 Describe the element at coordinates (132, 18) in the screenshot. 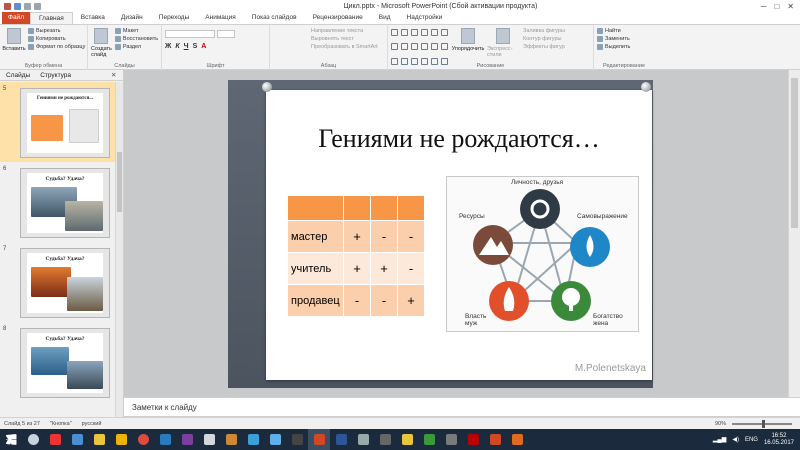

I see `tab-design: Дизайн` at that location.